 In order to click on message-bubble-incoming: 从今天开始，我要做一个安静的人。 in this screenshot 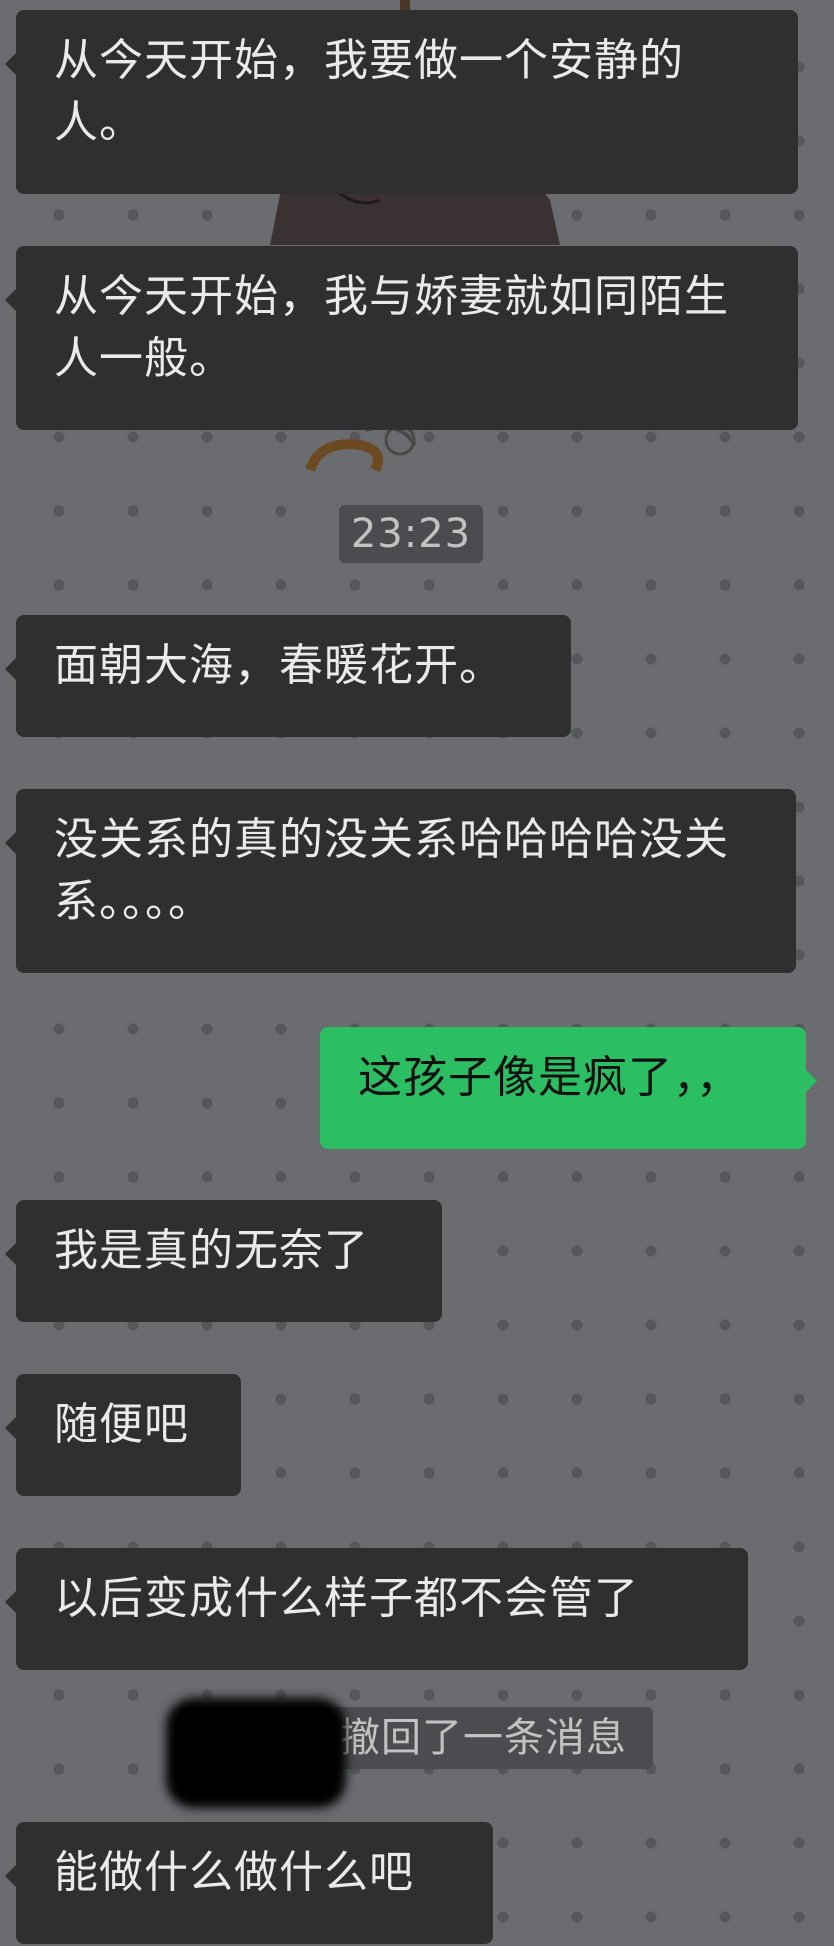, I will do `click(401, 102)`.